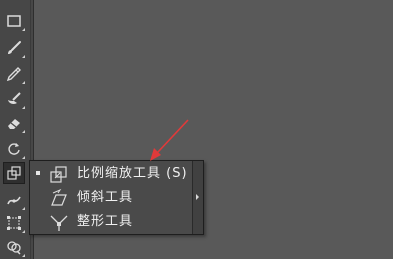 This screenshot has width=393, height=259. I want to click on free-transform-tool, so click(14, 223).